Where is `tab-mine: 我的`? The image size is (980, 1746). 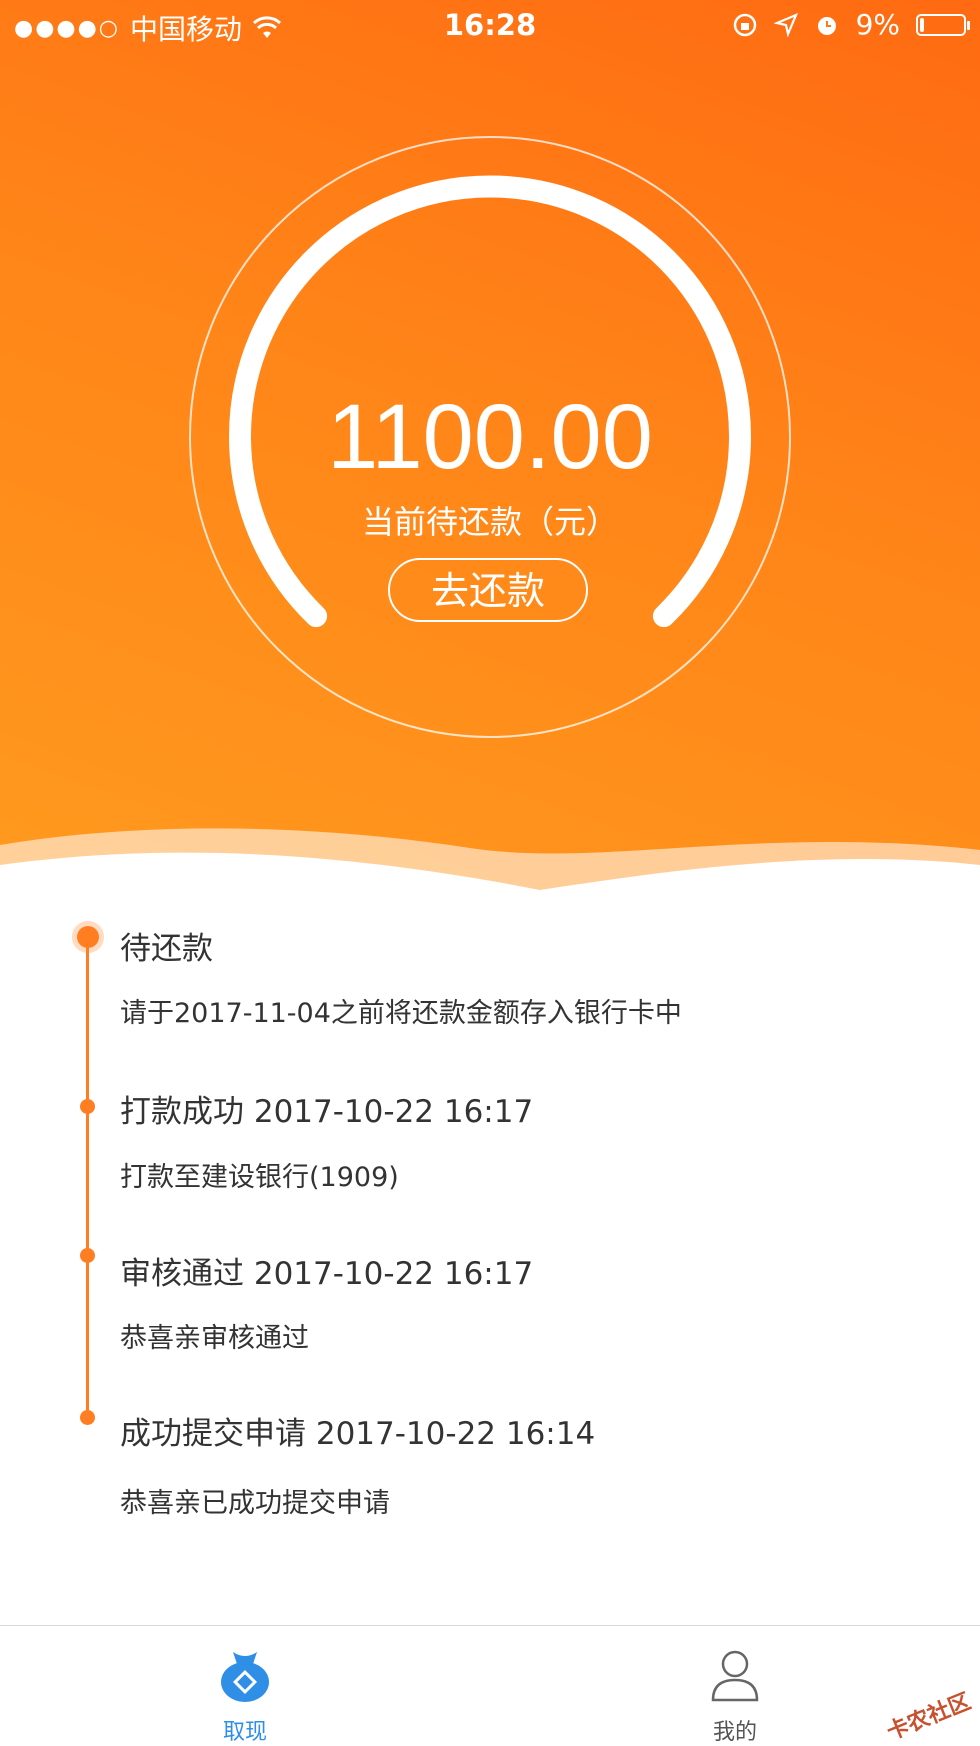
tab-mine: 我的 is located at coordinates (735, 1685).